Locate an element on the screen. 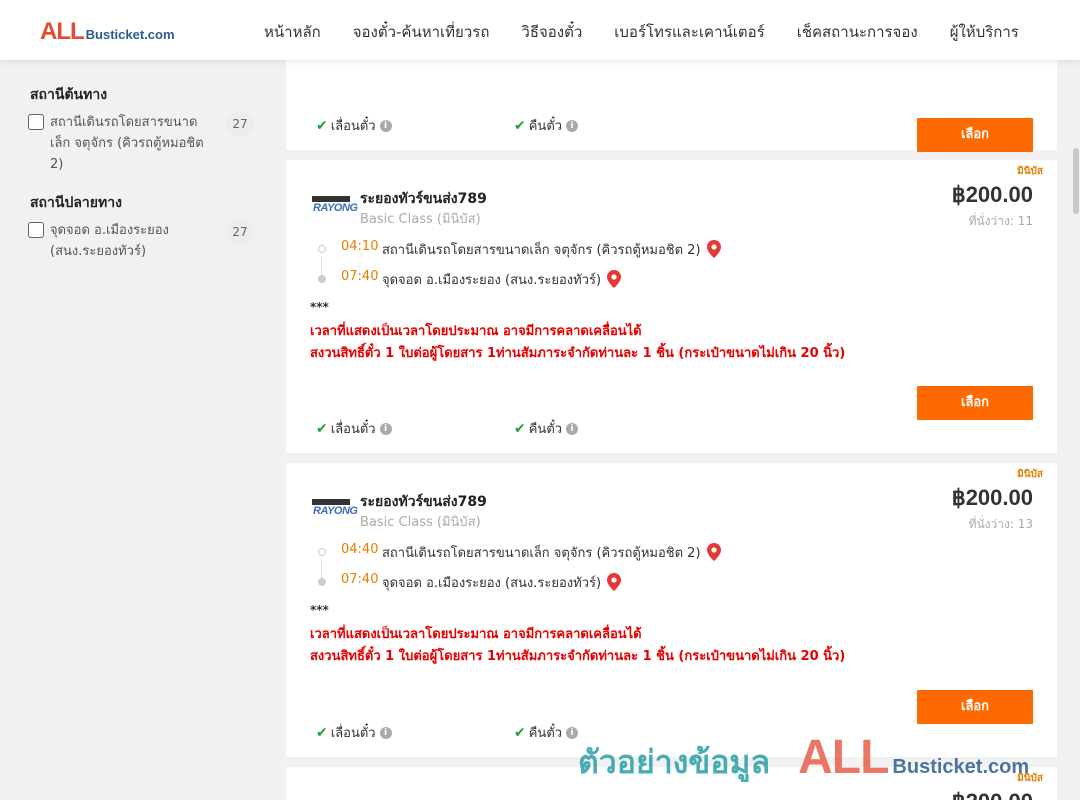 The width and height of the screenshot is (1080, 800). nav-how-to-book: วิธีจองตั๋ว is located at coordinates (551, 32).